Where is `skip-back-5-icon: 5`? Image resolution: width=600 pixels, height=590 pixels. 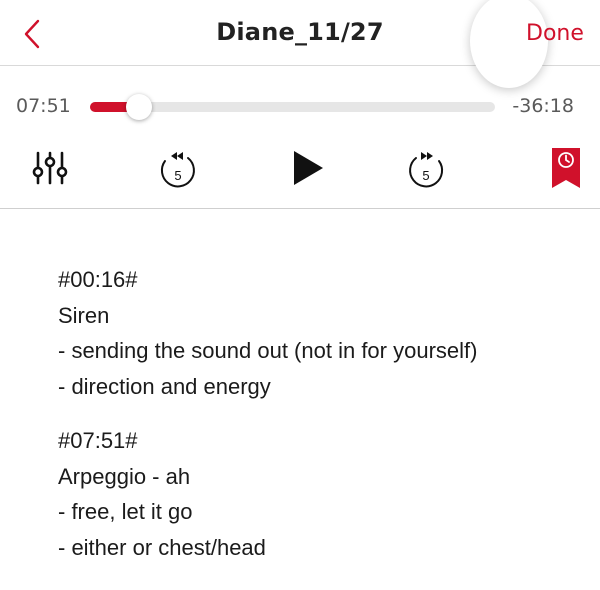
skip-back-5-icon: 5 is located at coordinates (177, 170).